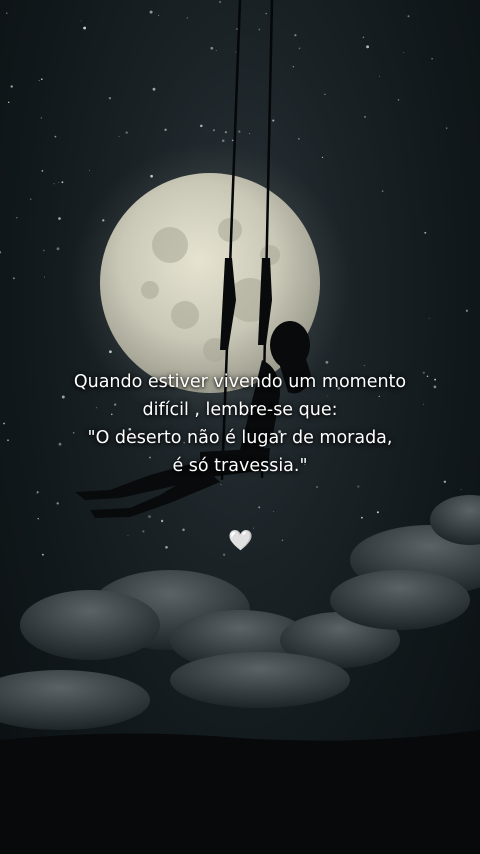 Image resolution: width=480 pixels, height=854 pixels. Describe the element at coordinates (240, 792) in the screenshot. I see `hill-silhouette` at that location.